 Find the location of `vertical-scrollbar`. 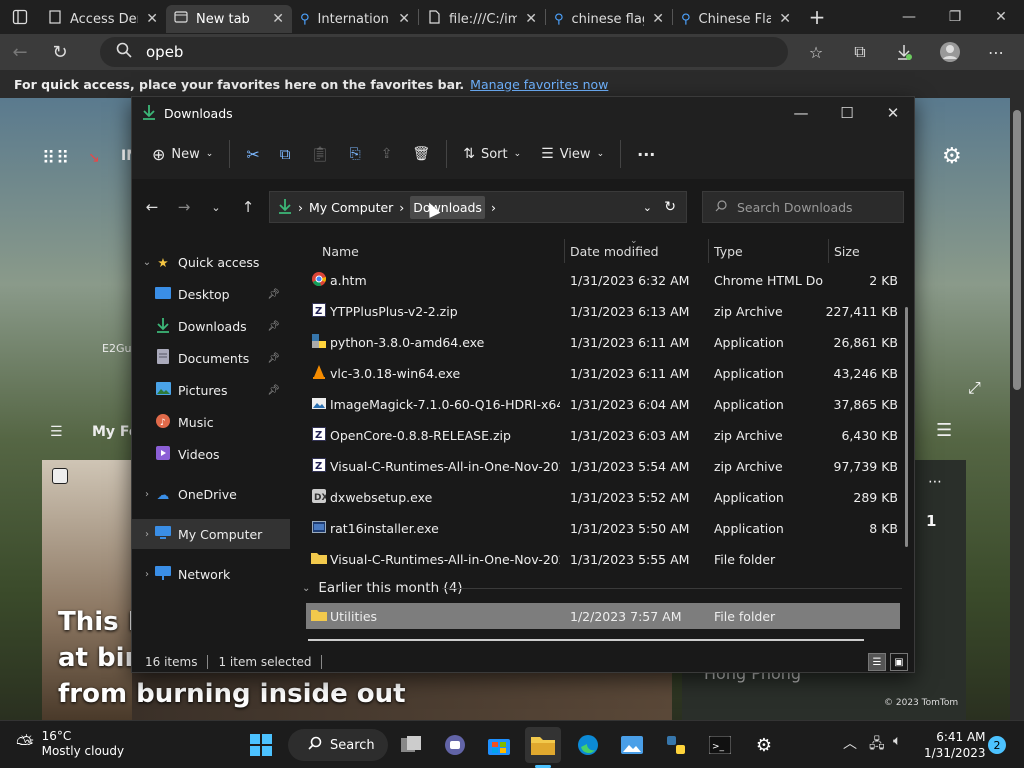

vertical-scrollbar is located at coordinates (906, 427).